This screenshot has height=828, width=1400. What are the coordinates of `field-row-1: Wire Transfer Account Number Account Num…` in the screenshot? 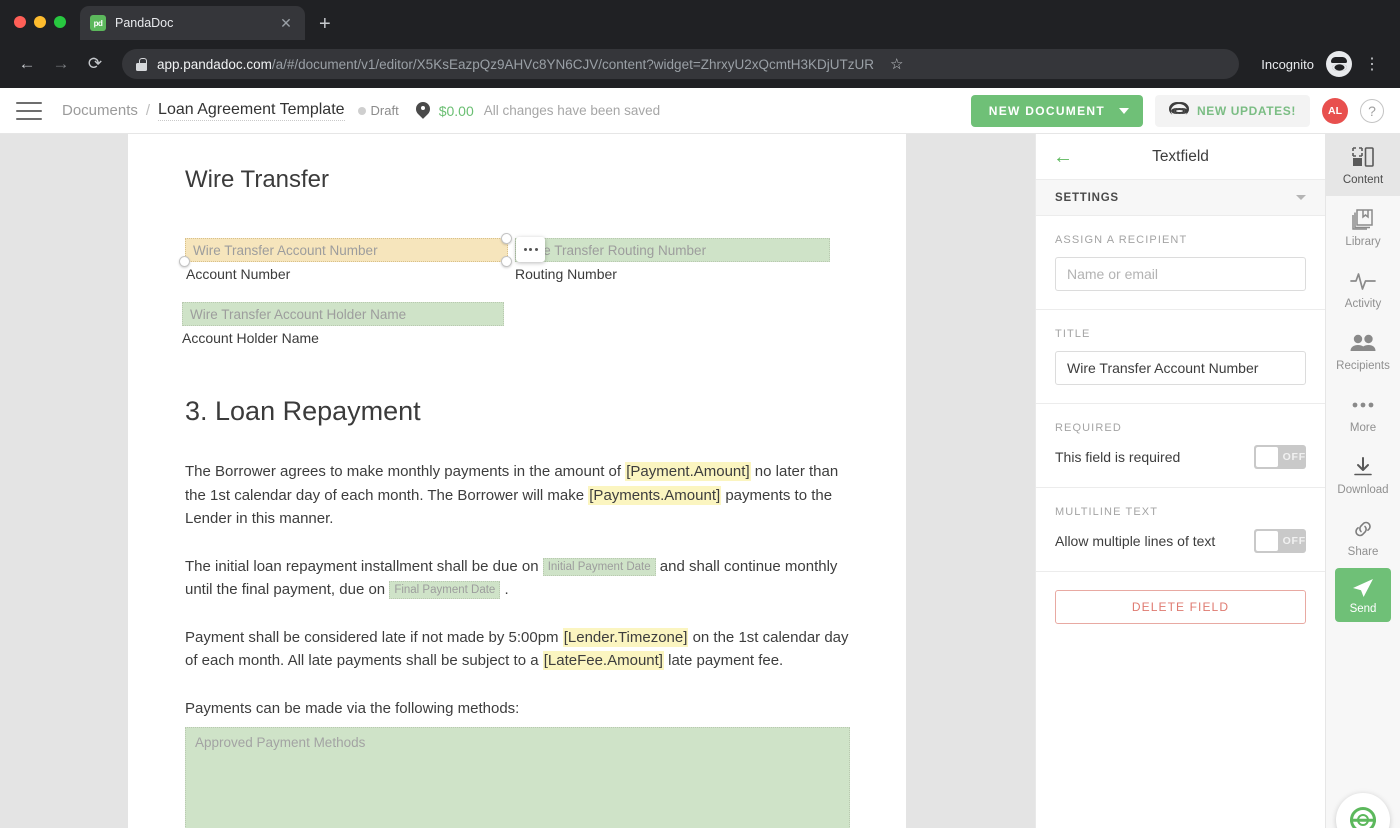 It's located at (514, 257).